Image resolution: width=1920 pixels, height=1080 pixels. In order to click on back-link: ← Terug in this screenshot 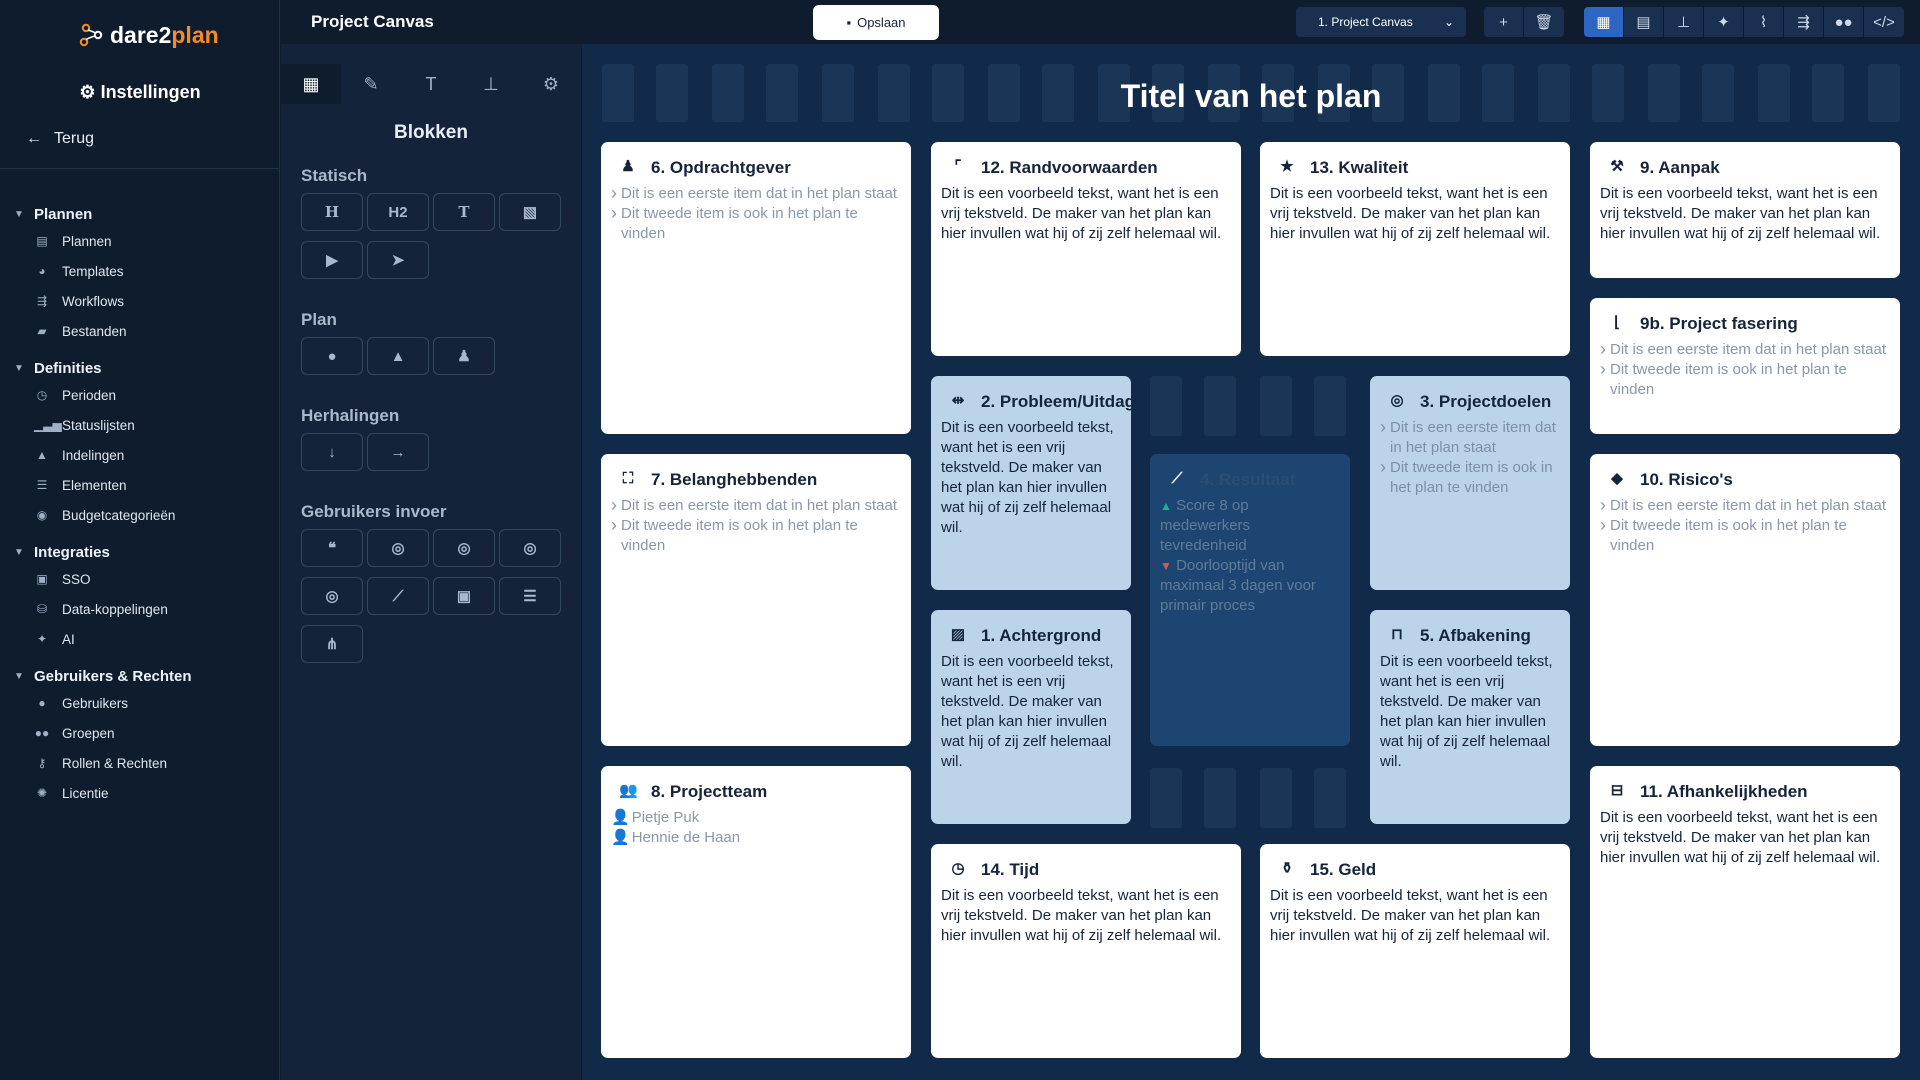, I will do `click(60, 139)`.